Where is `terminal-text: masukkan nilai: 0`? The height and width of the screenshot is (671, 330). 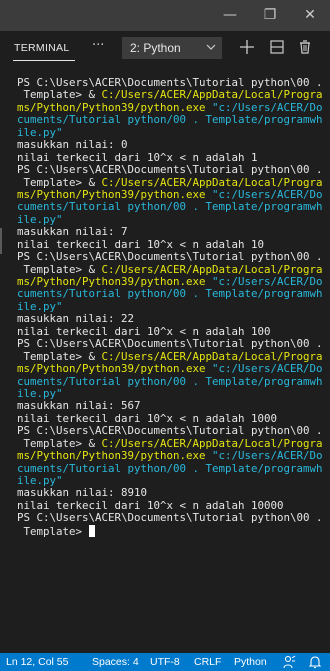
terminal-text: masukkan nilai: 0 is located at coordinates (72, 145).